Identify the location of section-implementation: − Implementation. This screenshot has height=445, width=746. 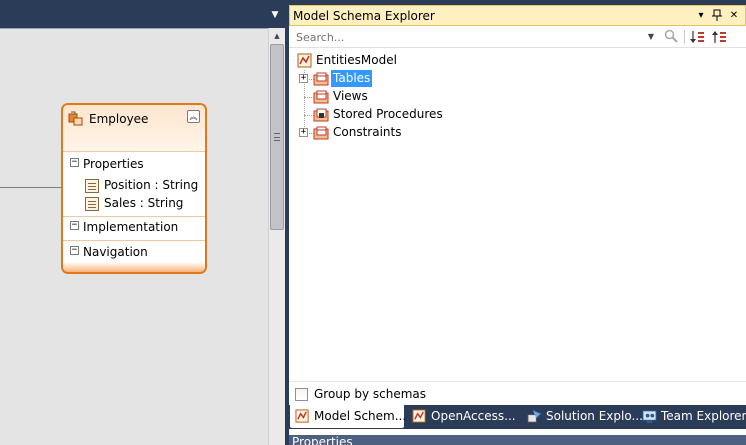
(134, 228).